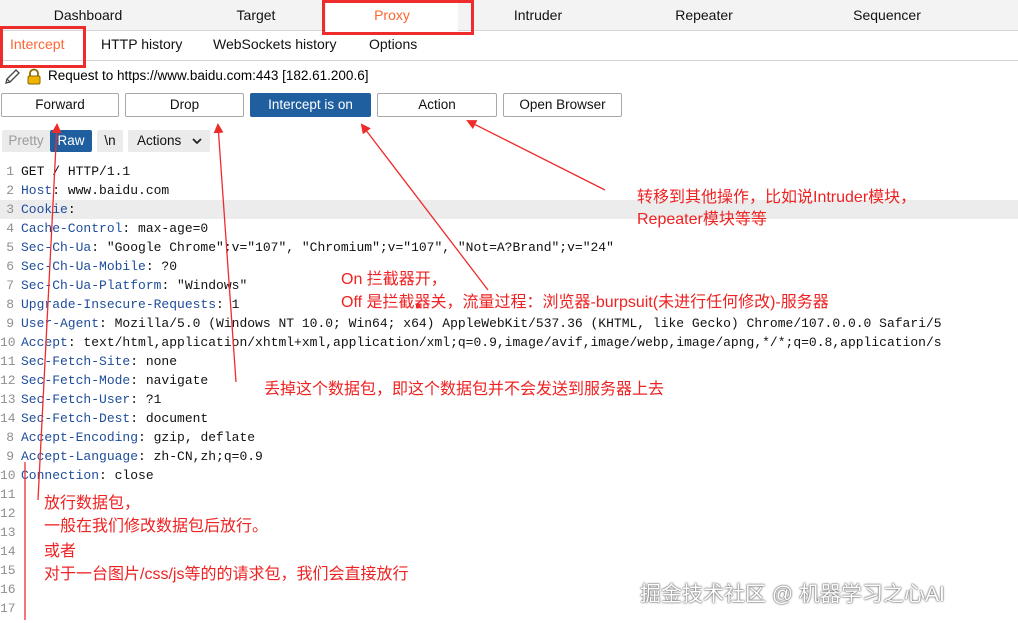 This screenshot has width=1018, height=623. What do you see at coordinates (169, 380) in the screenshot?
I see `header-value: : navigate` at bounding box center [169, 380].